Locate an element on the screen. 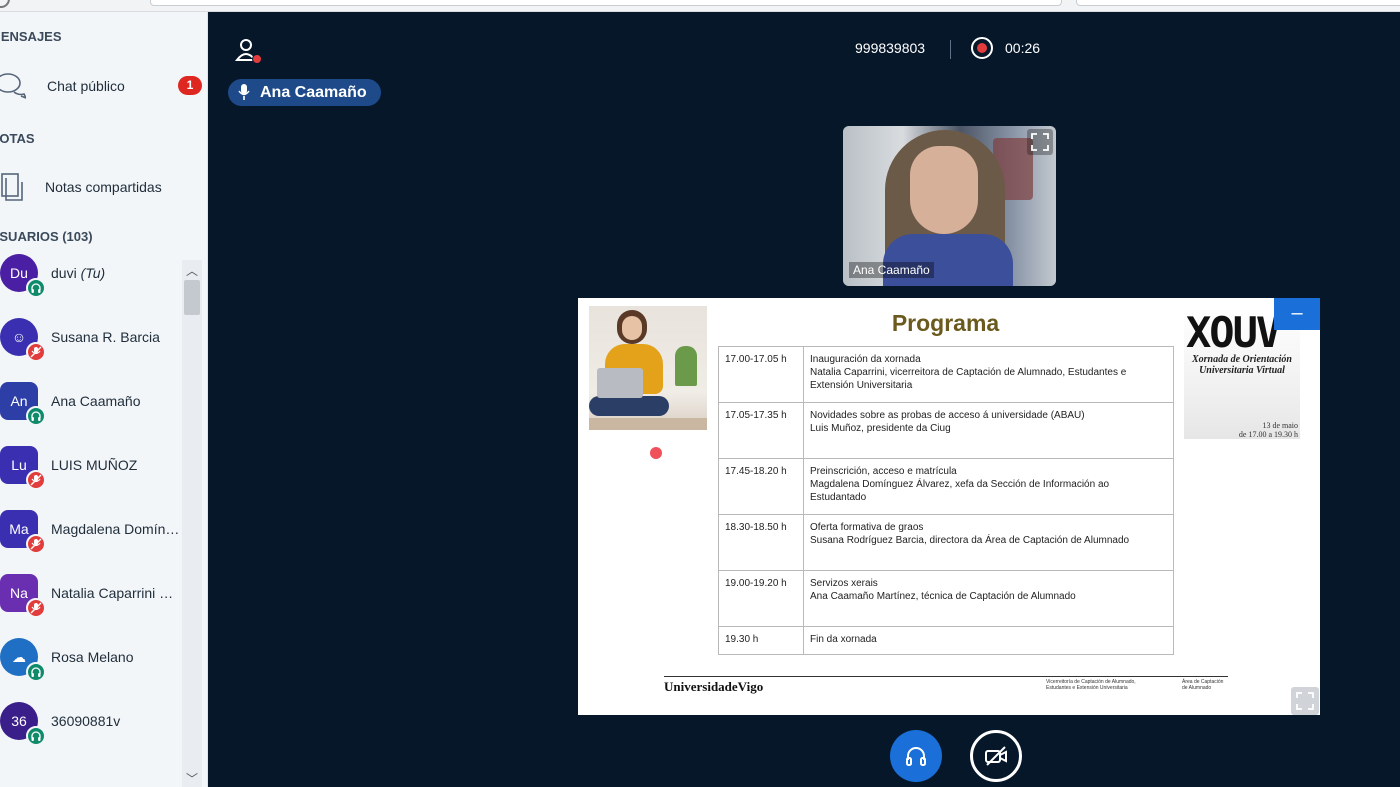  user-list-item: Du duvi (Tu) is located at coordinates (93, 274).